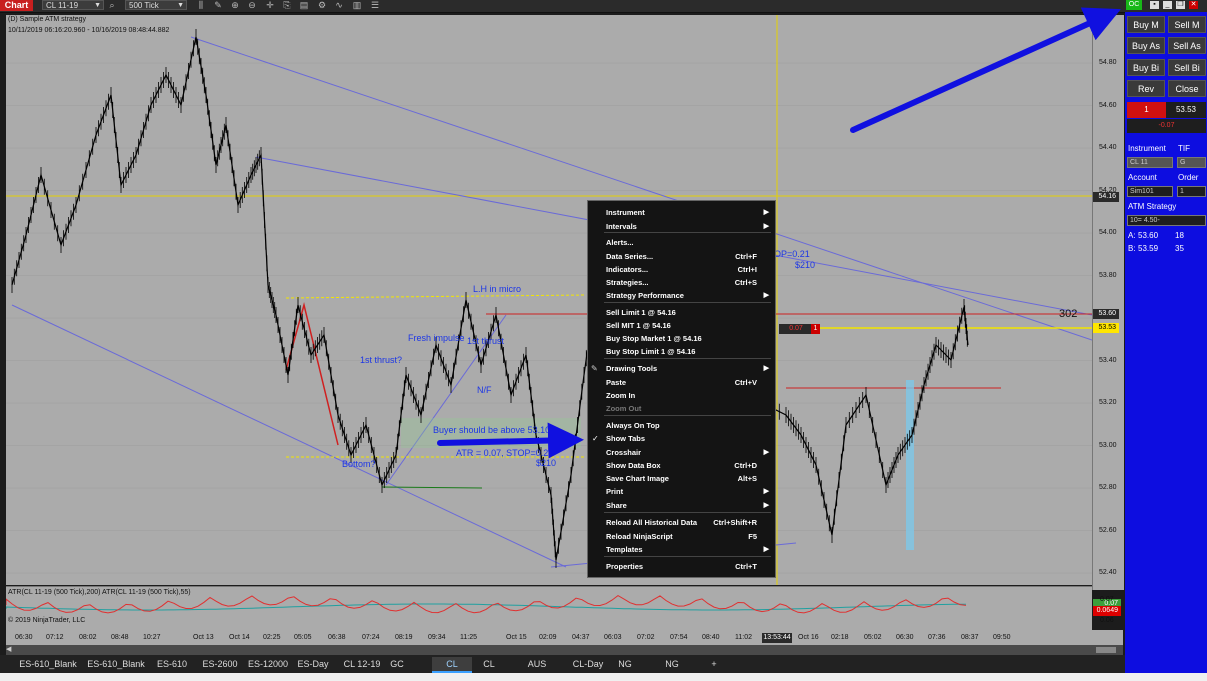  Describe the element at coordinates (588, 664) in the screenshot. I see `chart-tab: CL-Day` at that location.